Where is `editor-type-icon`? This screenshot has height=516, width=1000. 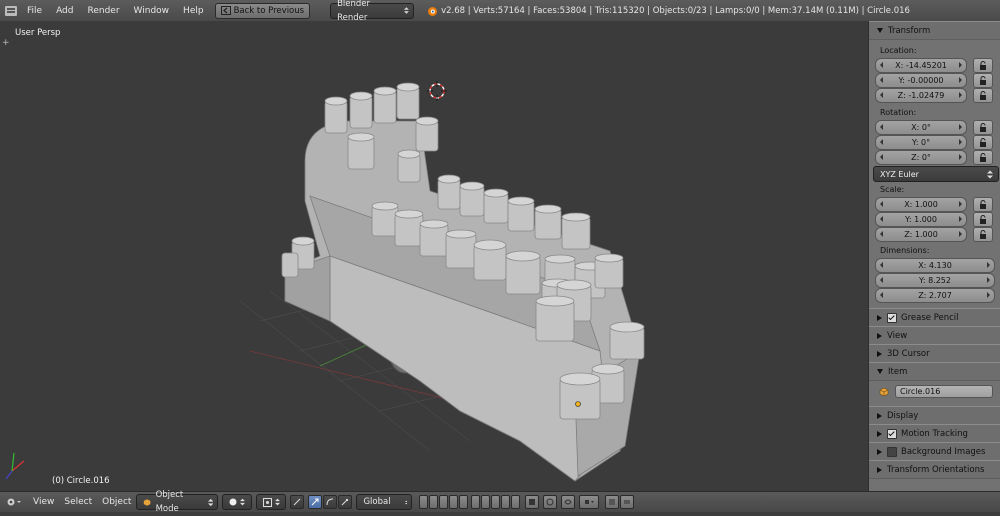
editor-type-icon is located at coordinates (17, 502).